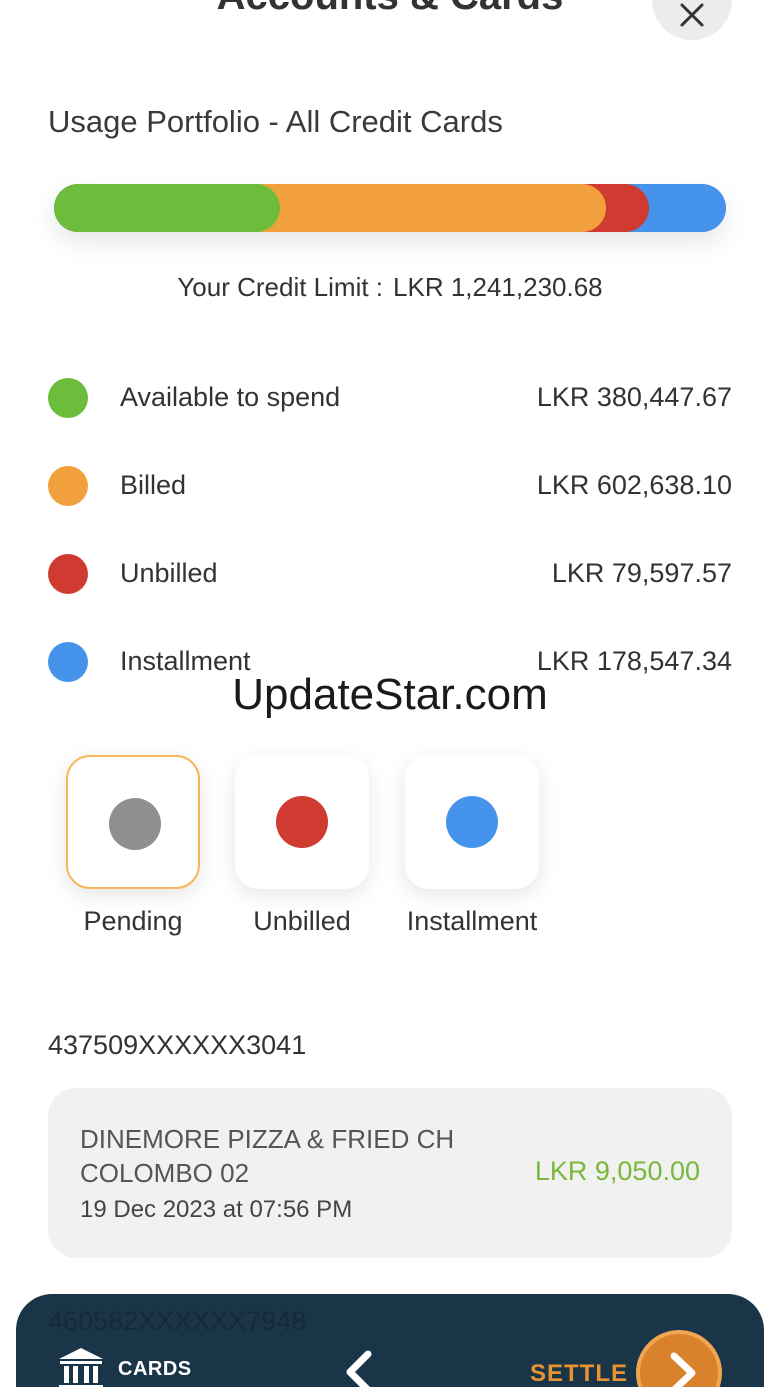 This screenshot has height=1387, width=780. Describe the element at coordinates (133, 921) in the screenshot. I see `filter-pending-label: Pending` at that location.